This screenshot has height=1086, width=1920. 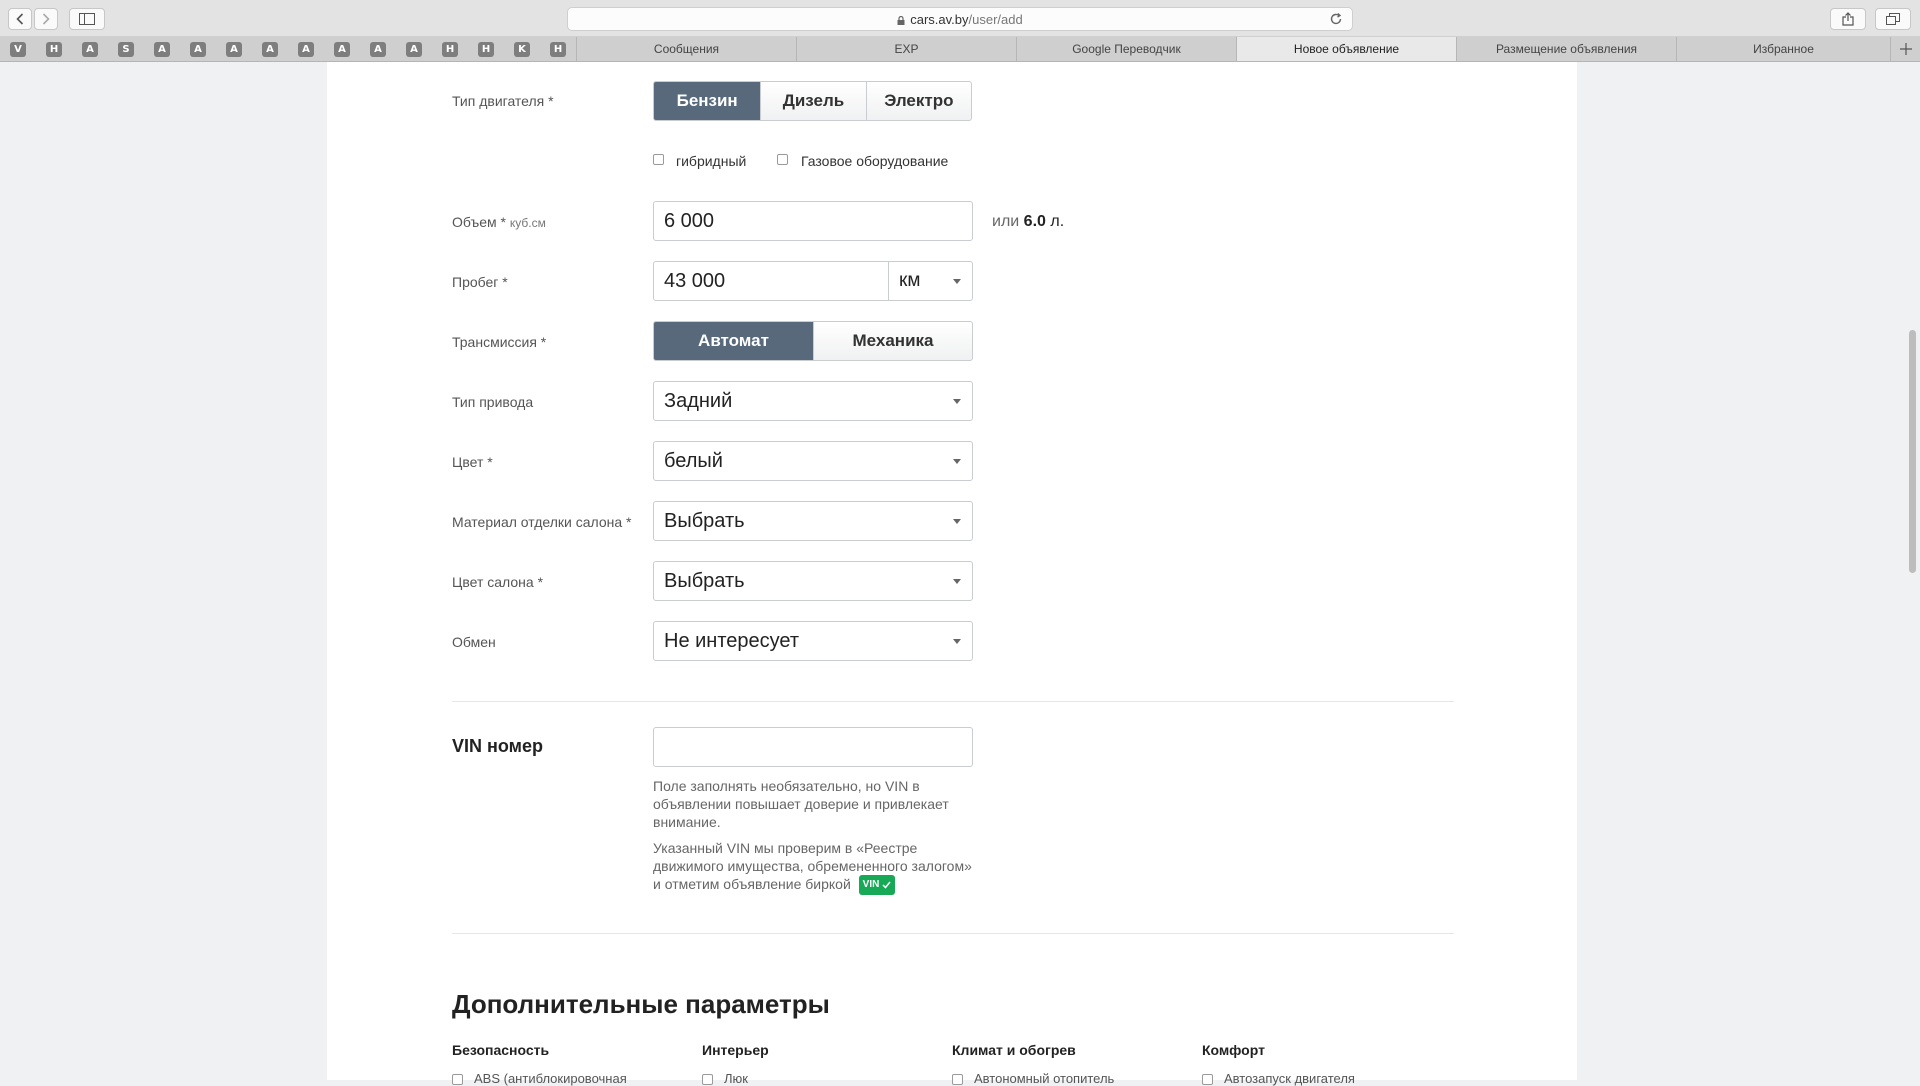 What do you see at coordinates (995, 19) in the screenshot?
I see `url-path: /user/add` at bounding box center [995, 19].